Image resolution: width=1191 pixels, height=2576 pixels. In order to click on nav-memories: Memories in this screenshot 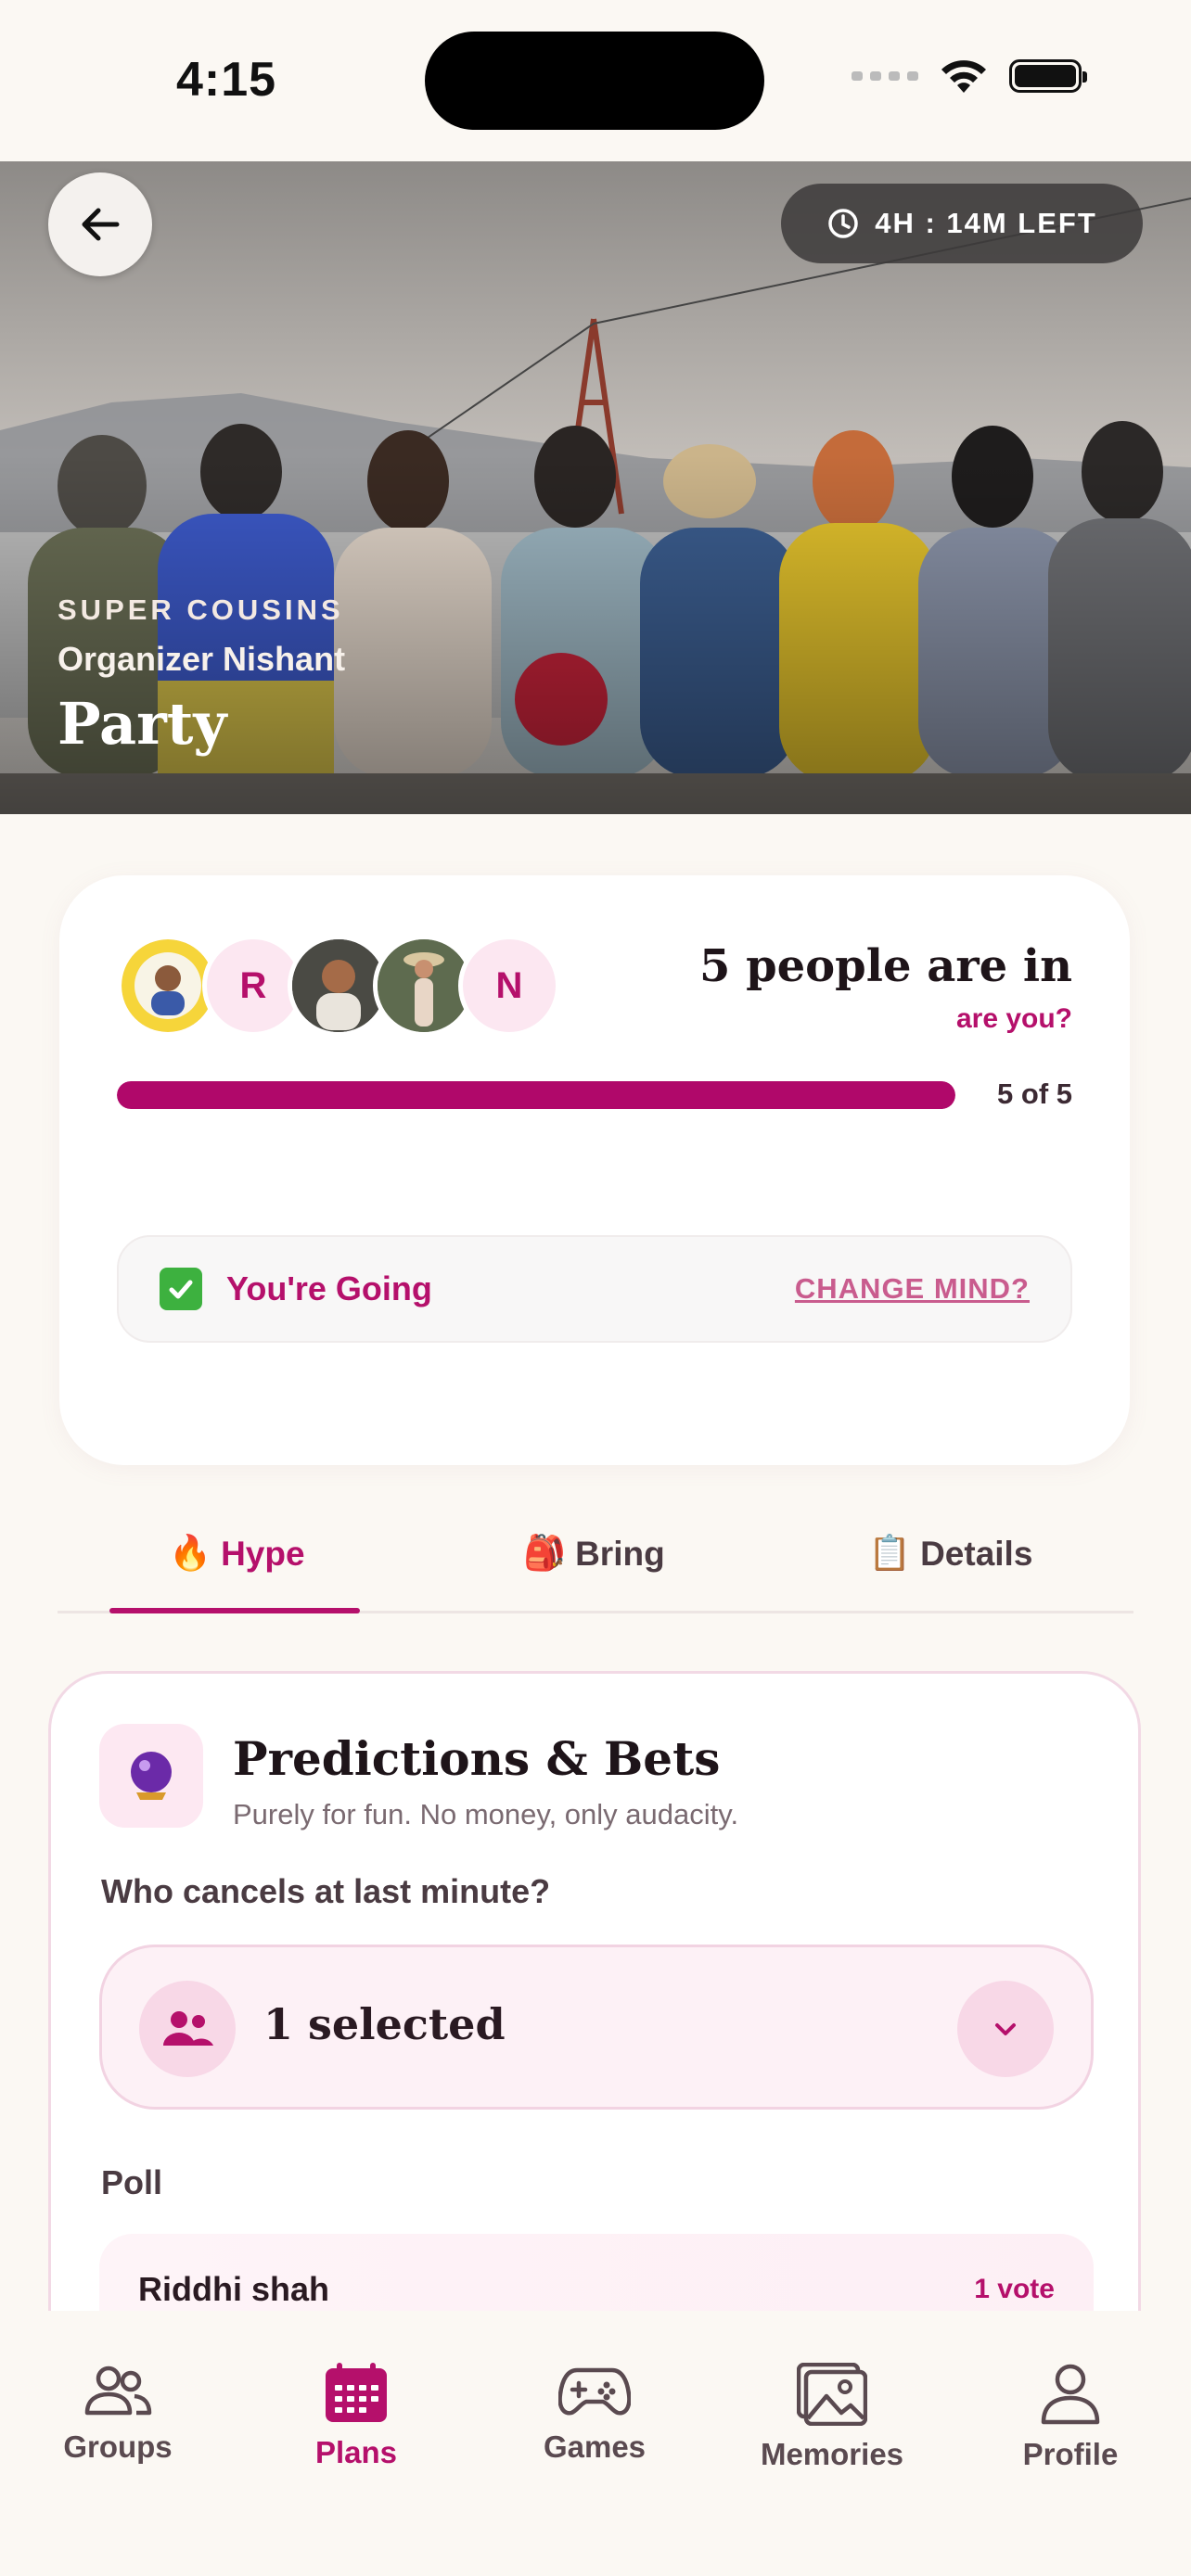, I will do `click(832, 2418)`.